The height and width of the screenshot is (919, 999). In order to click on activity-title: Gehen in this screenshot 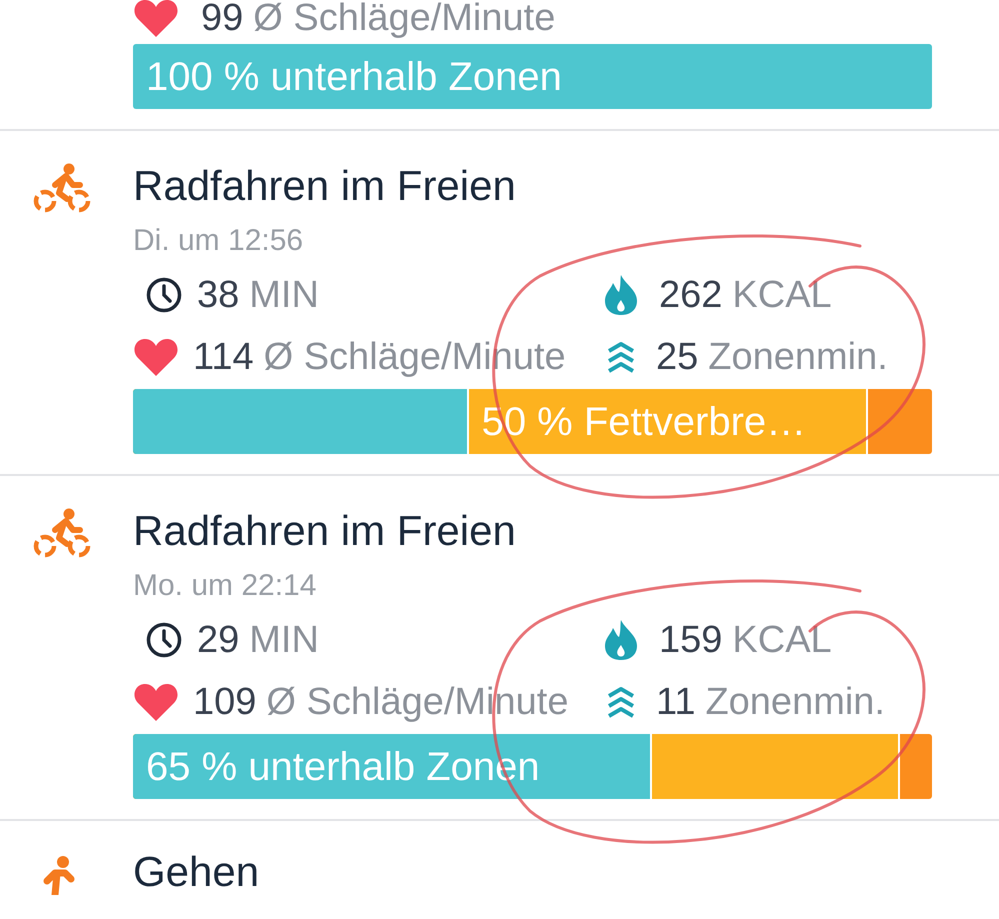, I will do `click(196, 872)`.